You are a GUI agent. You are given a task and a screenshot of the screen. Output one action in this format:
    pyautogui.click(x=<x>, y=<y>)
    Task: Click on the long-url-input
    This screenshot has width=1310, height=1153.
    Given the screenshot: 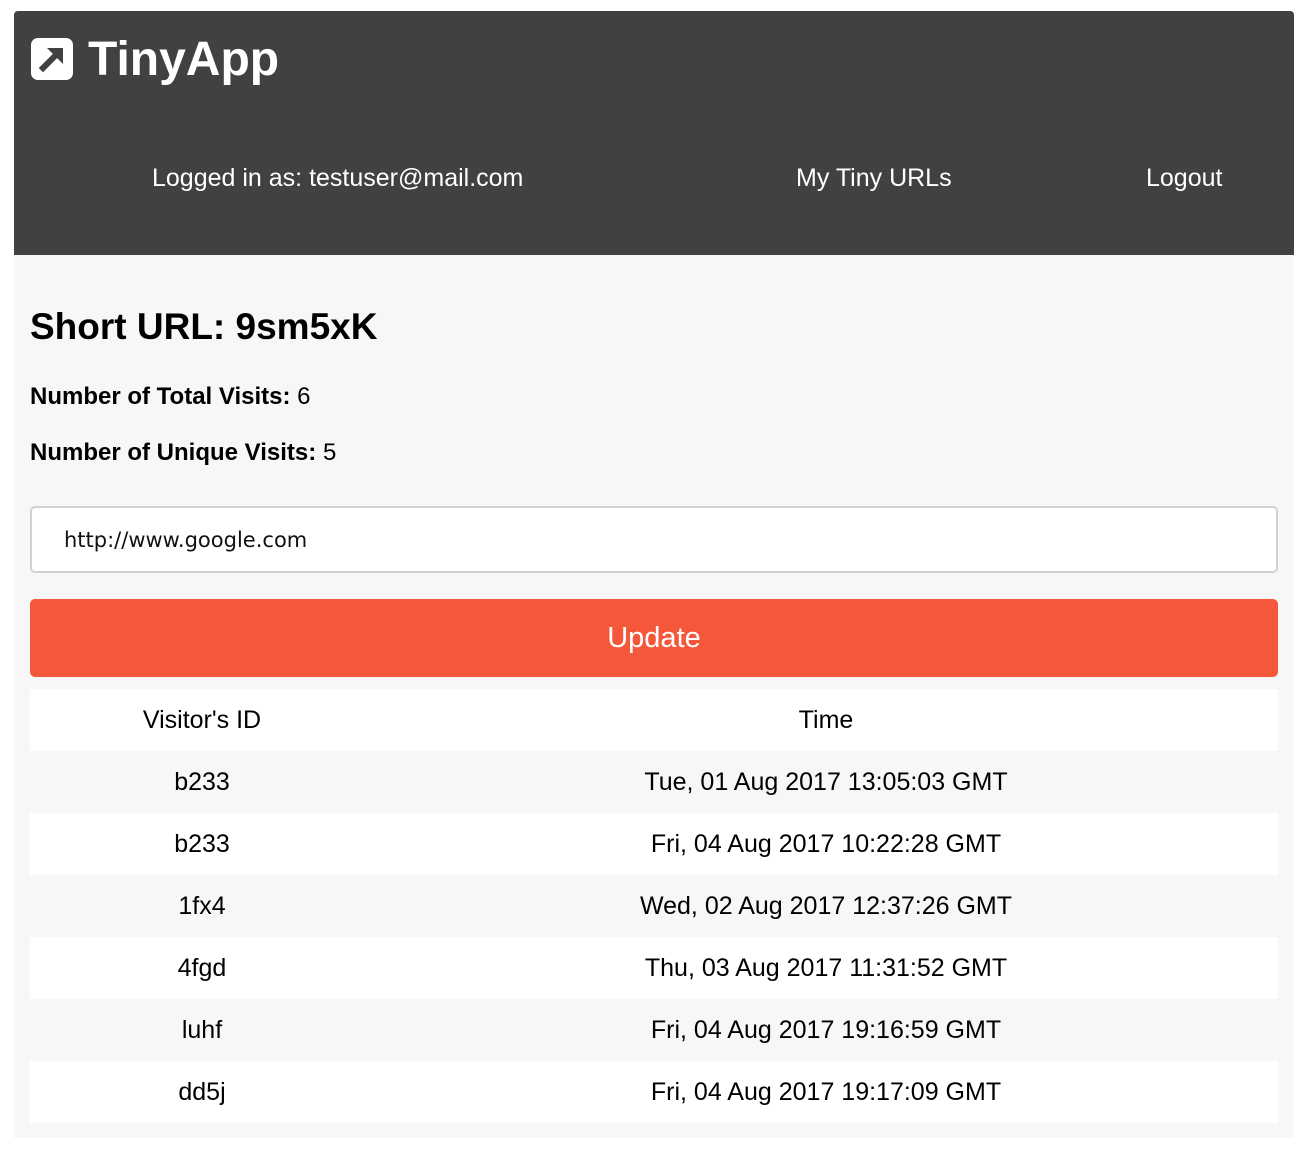 What is the action you would take?
    pyautogui.click(x=654, y=539)
    